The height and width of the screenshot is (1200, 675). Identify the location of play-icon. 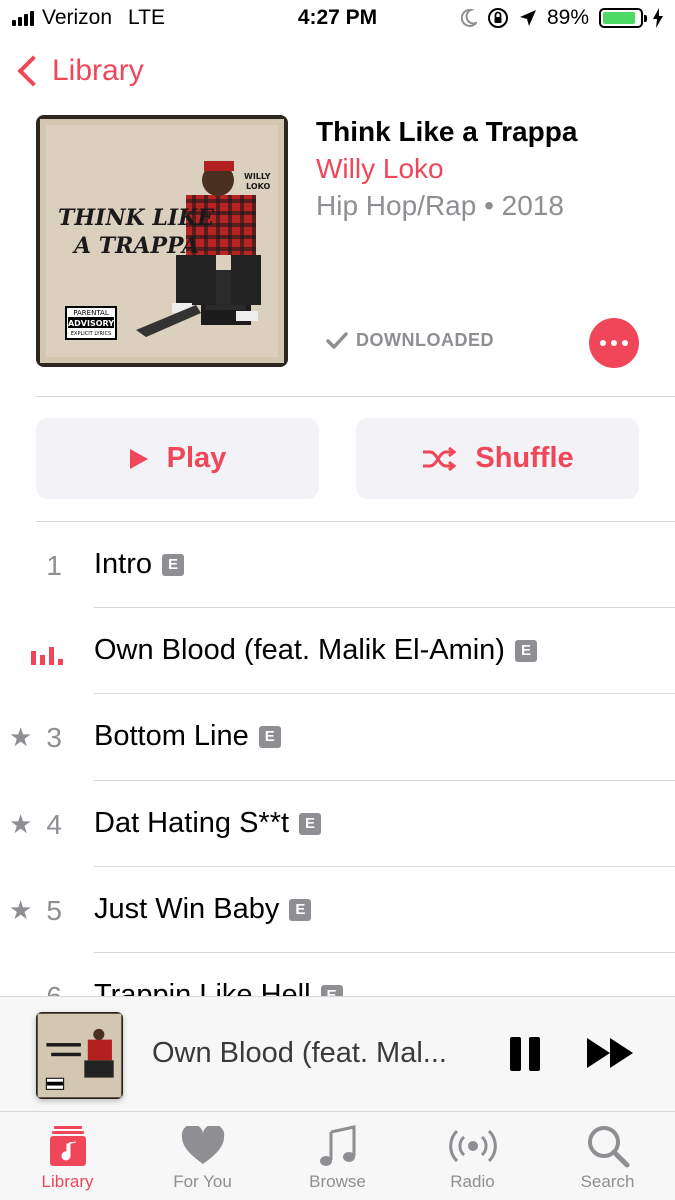
(138, 458).